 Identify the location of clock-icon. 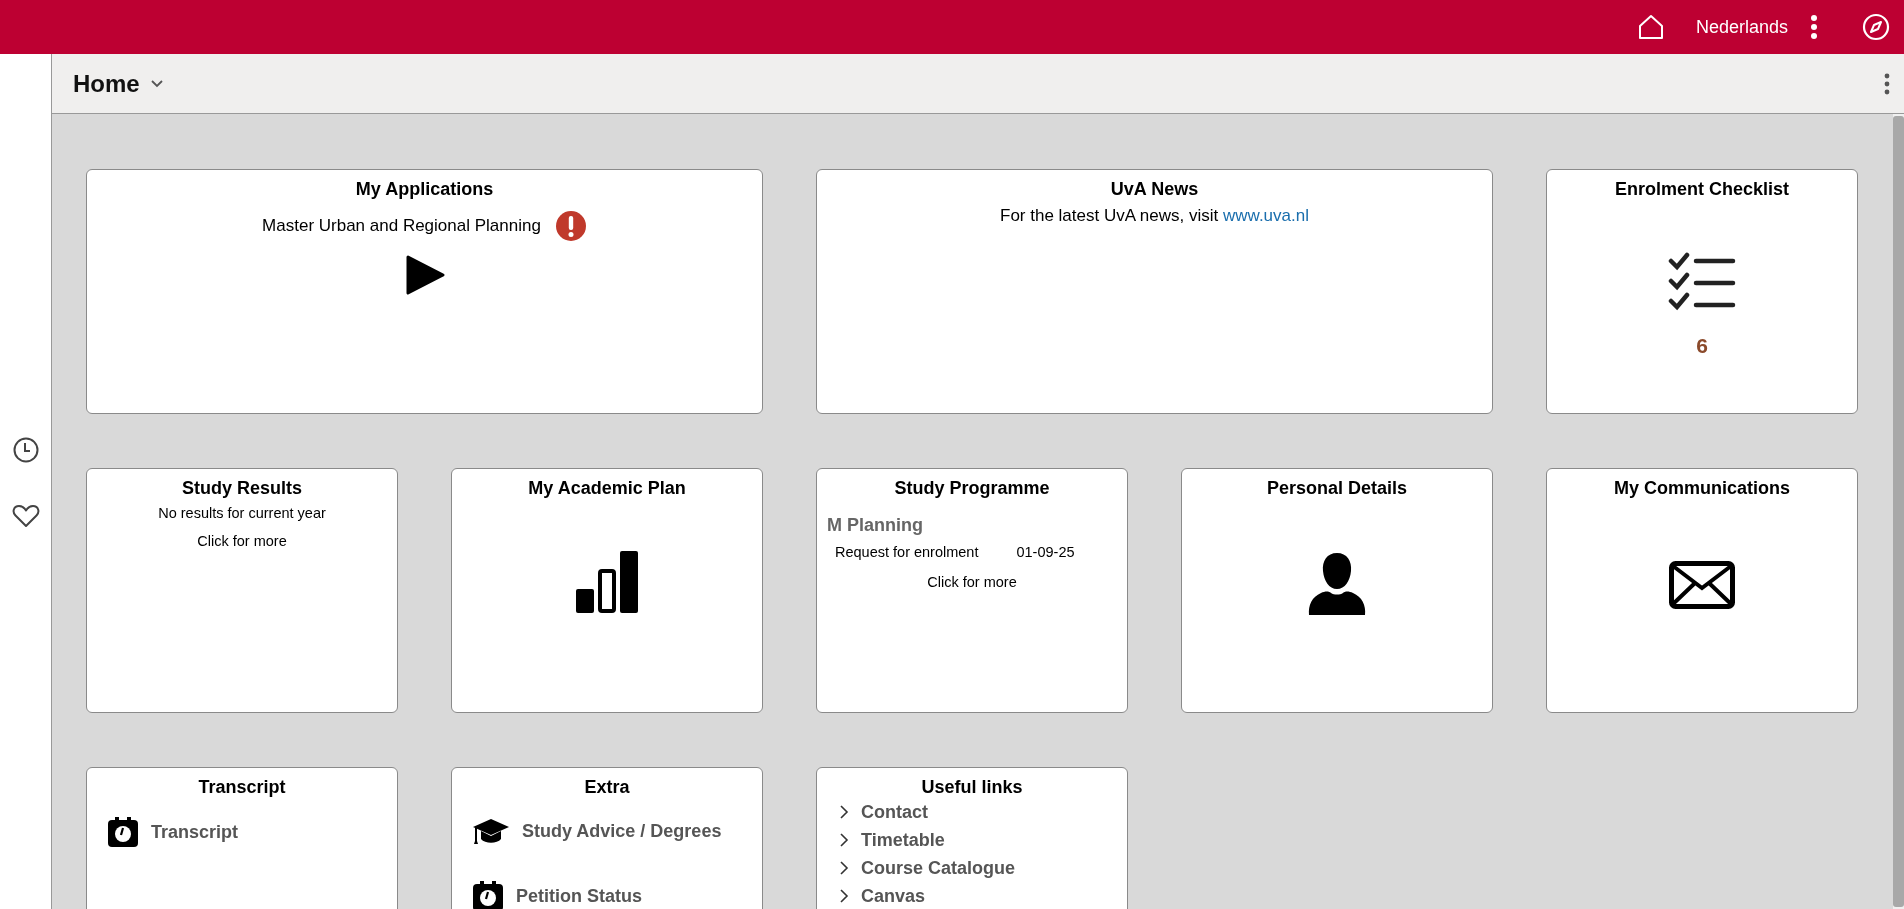
(25, 450).